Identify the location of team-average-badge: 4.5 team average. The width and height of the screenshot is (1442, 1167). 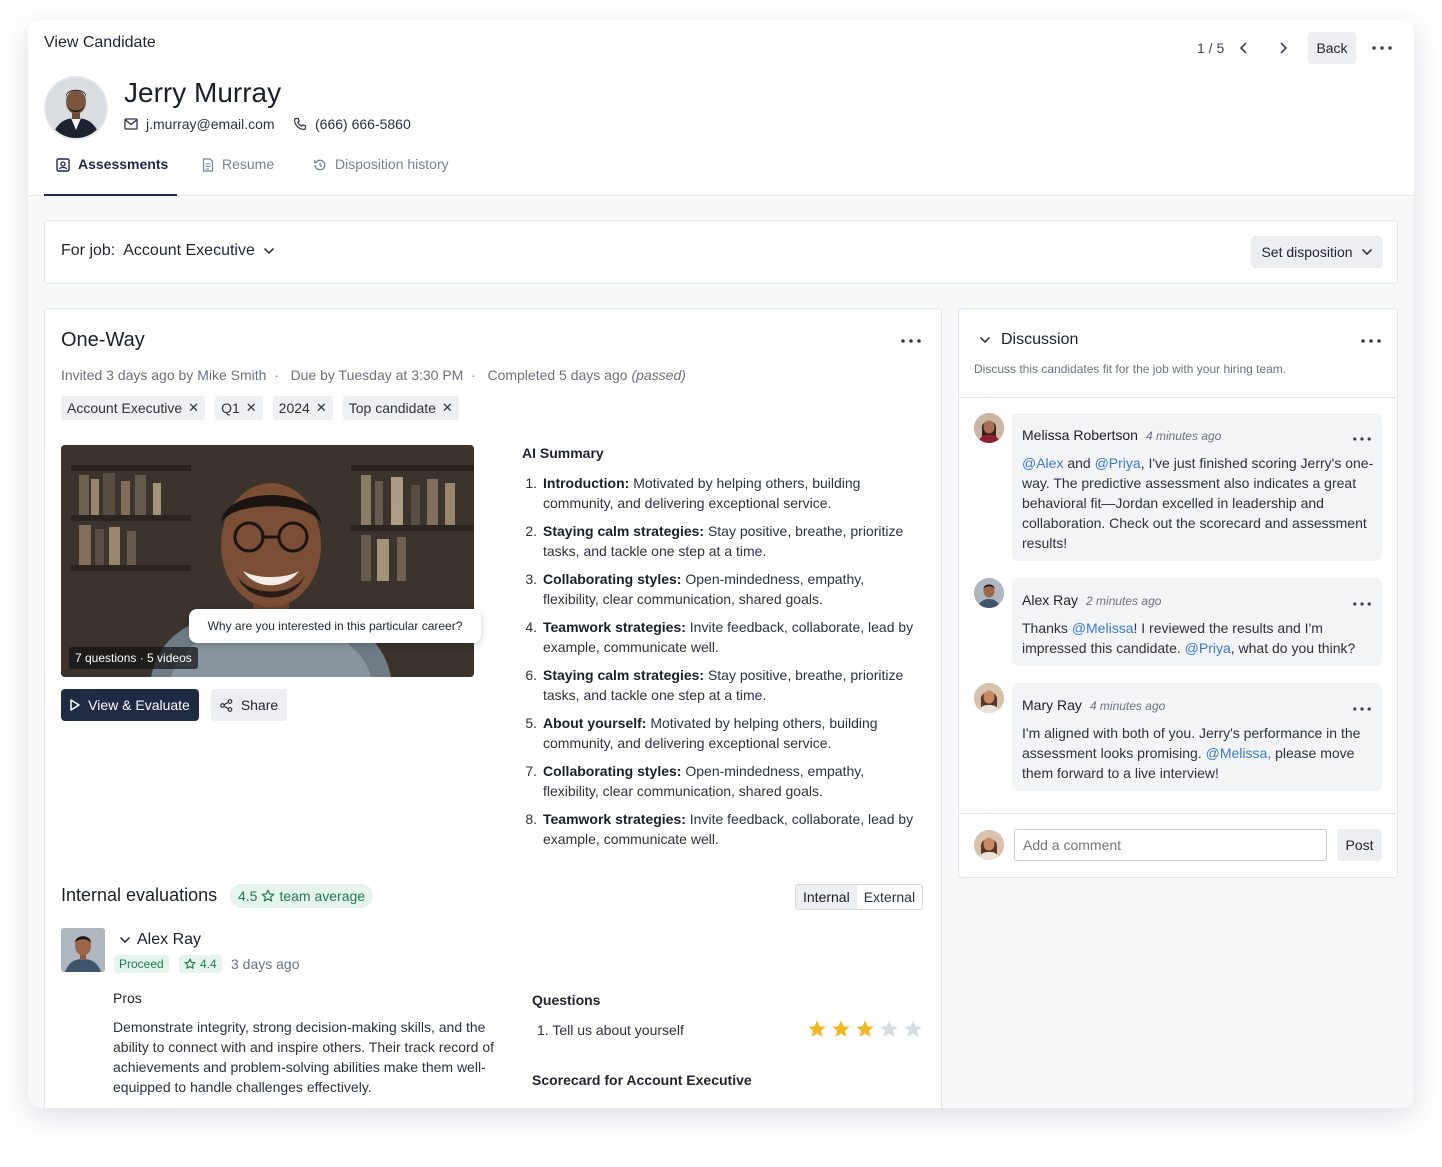
(302, 896).